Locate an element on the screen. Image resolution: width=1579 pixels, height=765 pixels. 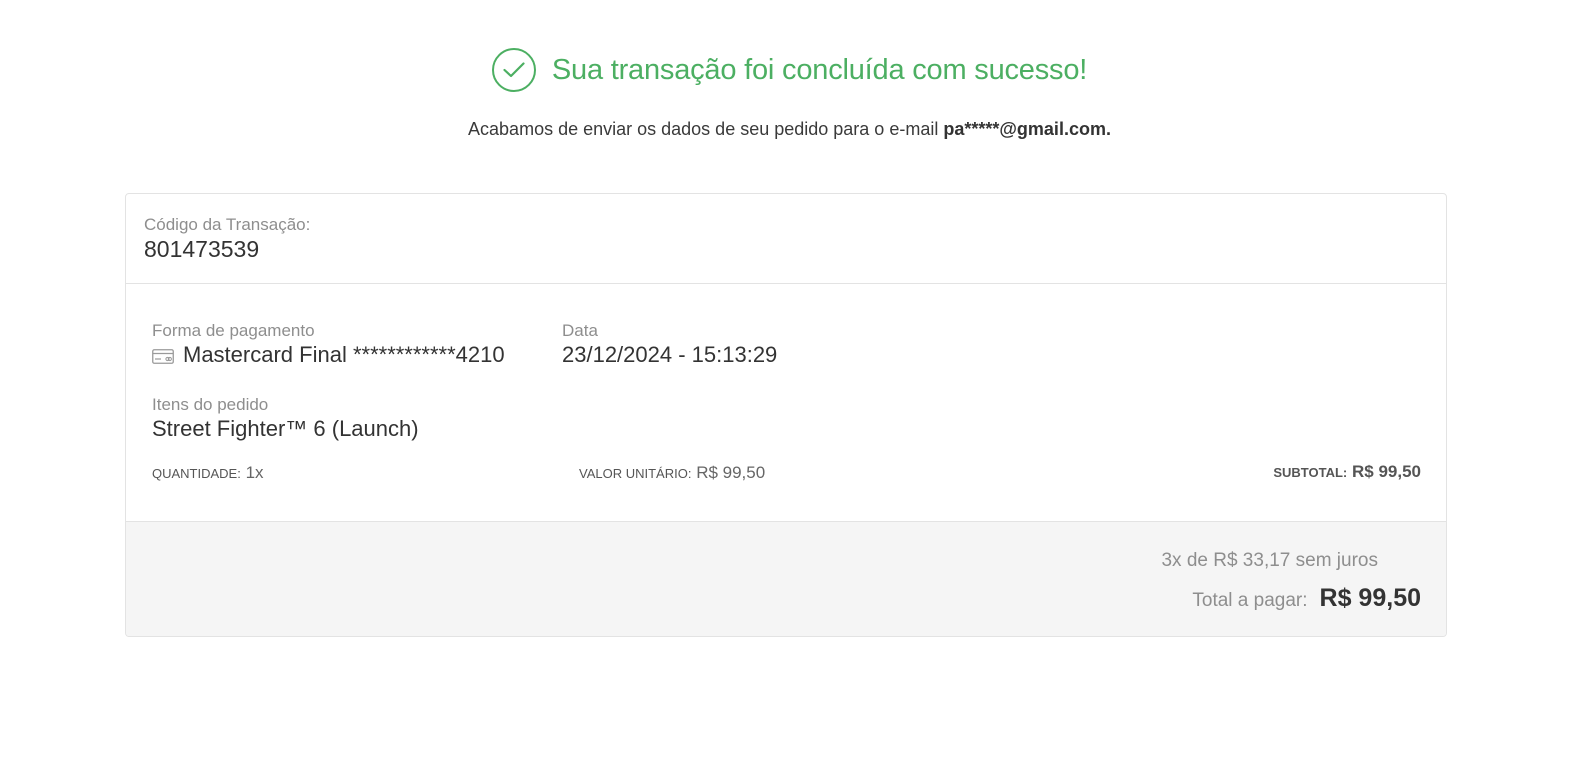
order-items-label: Itens do pedido is located at coordinates (210, 404).